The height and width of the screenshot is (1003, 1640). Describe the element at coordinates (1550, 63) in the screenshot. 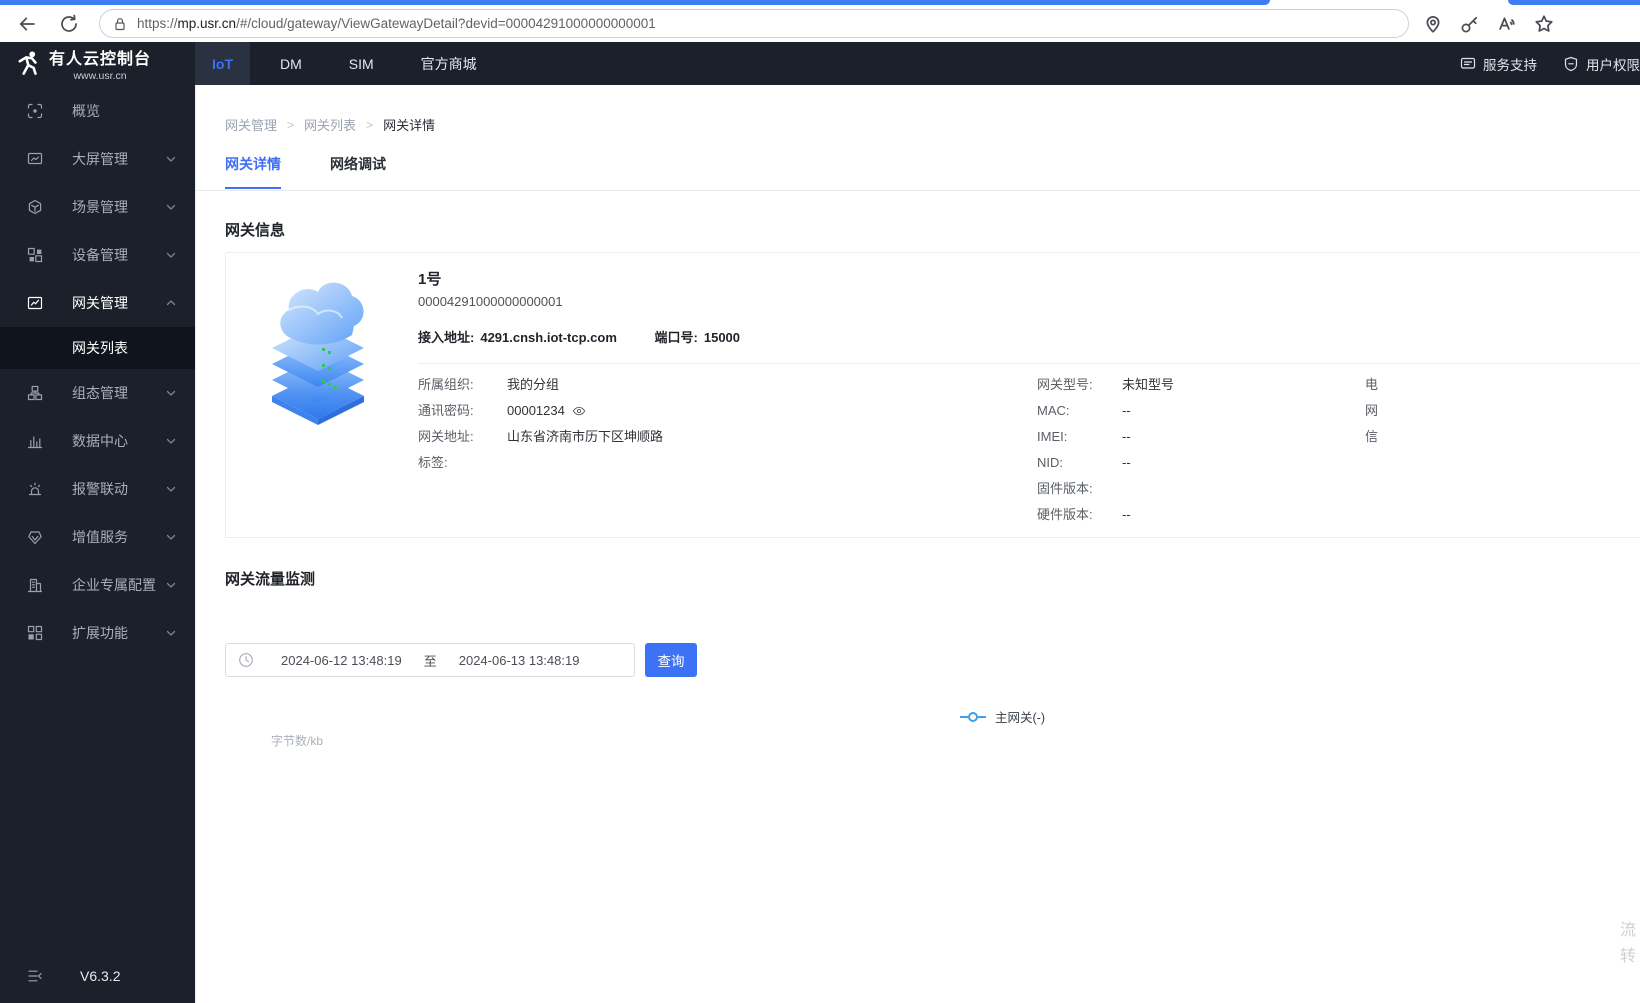

I see `top-nav-right: 服务支持 用户权限` at that location.